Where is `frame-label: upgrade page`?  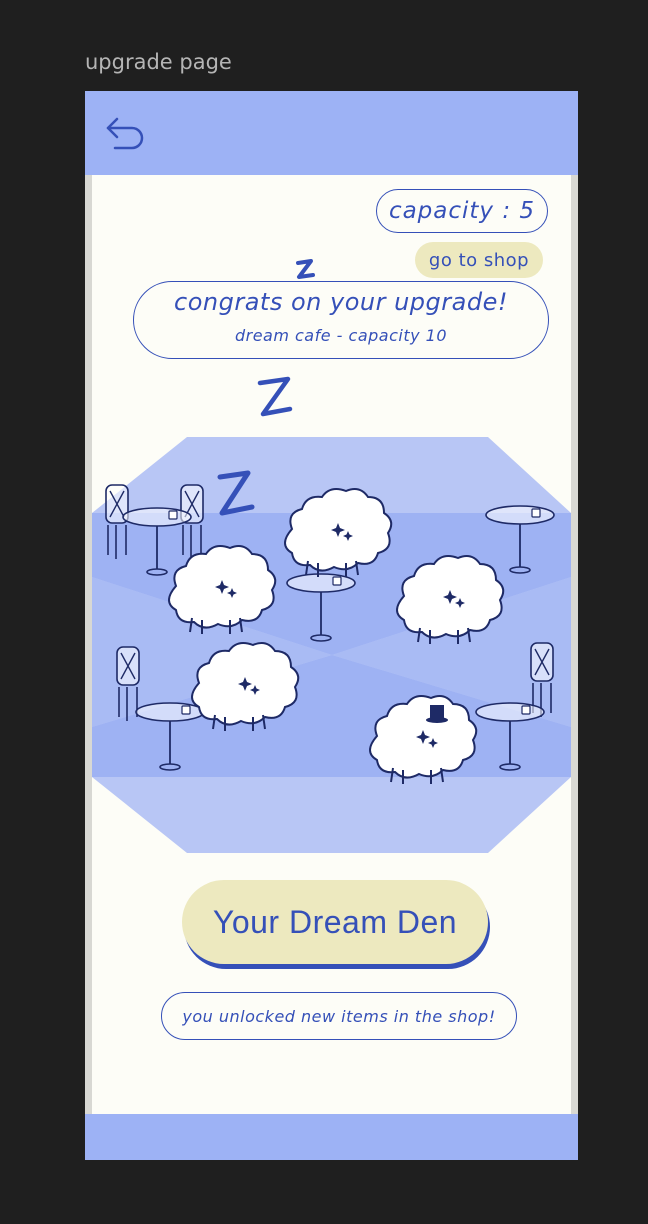 frame-label: upgrade page is located at coordinates (158, 62).